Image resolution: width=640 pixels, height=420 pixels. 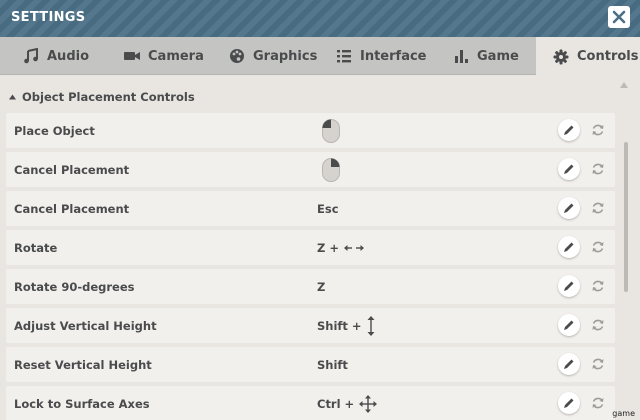 I want to click on scroll-up-arrow-icon, so click(x=624, y=85).